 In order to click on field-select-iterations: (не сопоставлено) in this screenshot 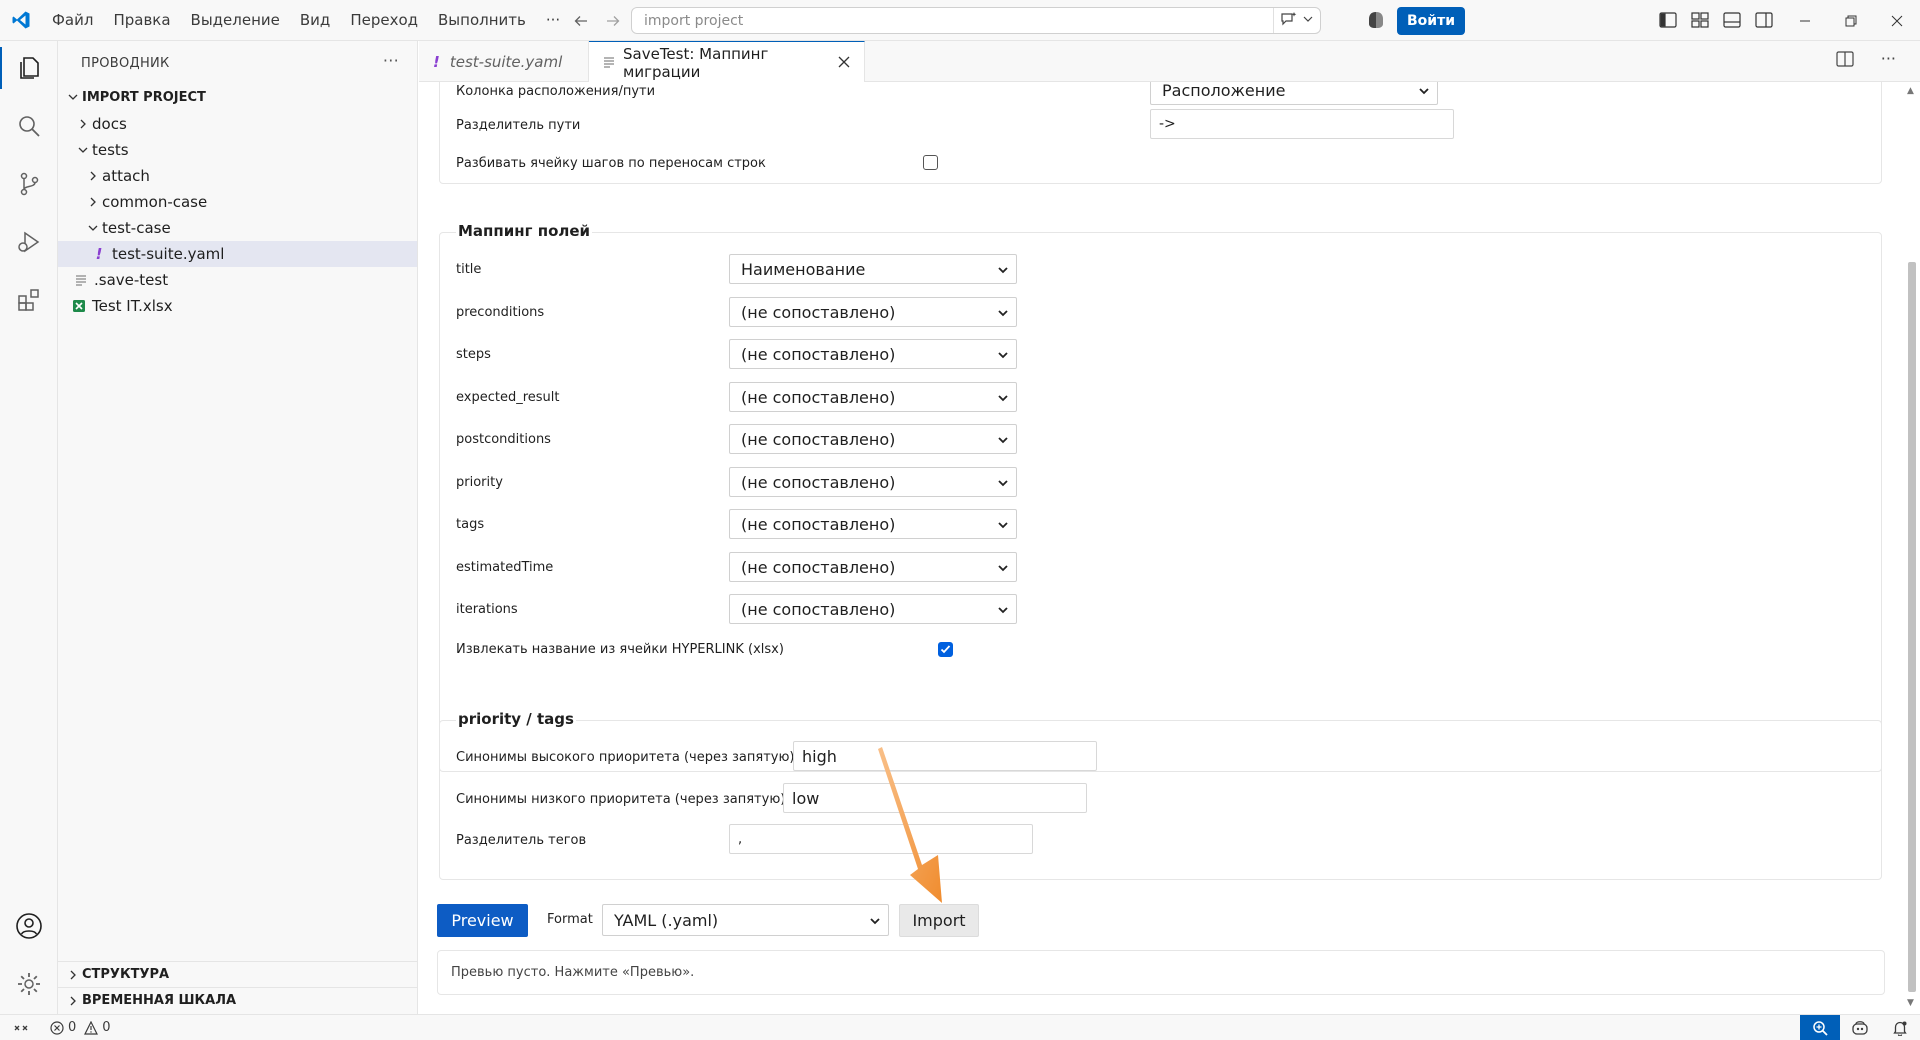, I will do `click(873, 609)`.